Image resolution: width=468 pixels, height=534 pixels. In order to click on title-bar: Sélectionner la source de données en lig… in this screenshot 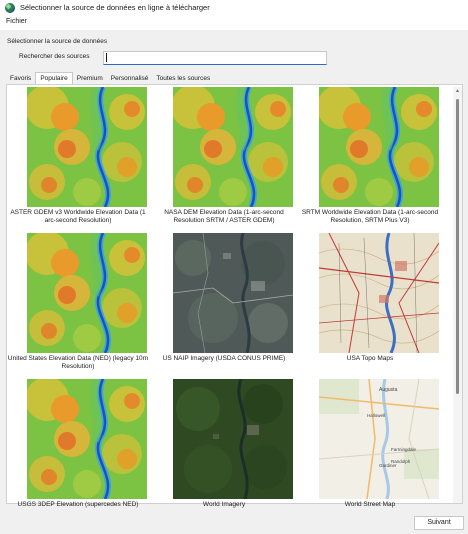, I will do `click(234, 8)`.